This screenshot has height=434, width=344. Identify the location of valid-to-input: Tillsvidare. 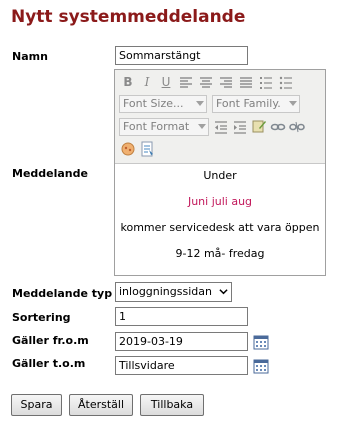
(181, 365).